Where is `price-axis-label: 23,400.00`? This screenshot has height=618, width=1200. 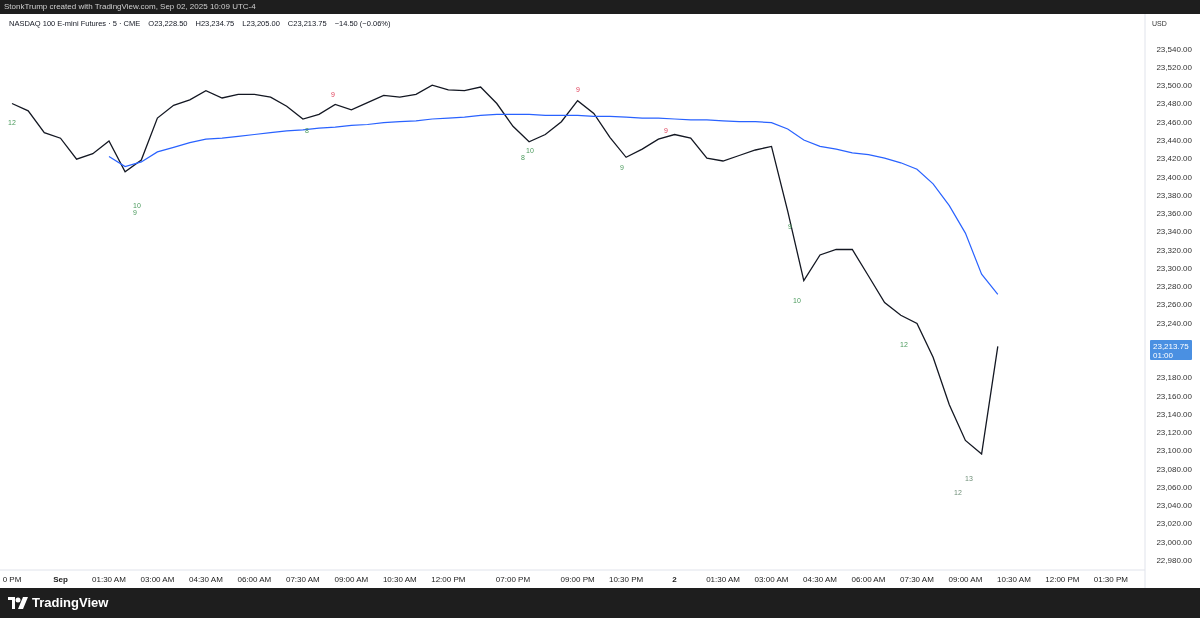 price-axis-label: 23,400.00 is located at coordinates (1174, 177).